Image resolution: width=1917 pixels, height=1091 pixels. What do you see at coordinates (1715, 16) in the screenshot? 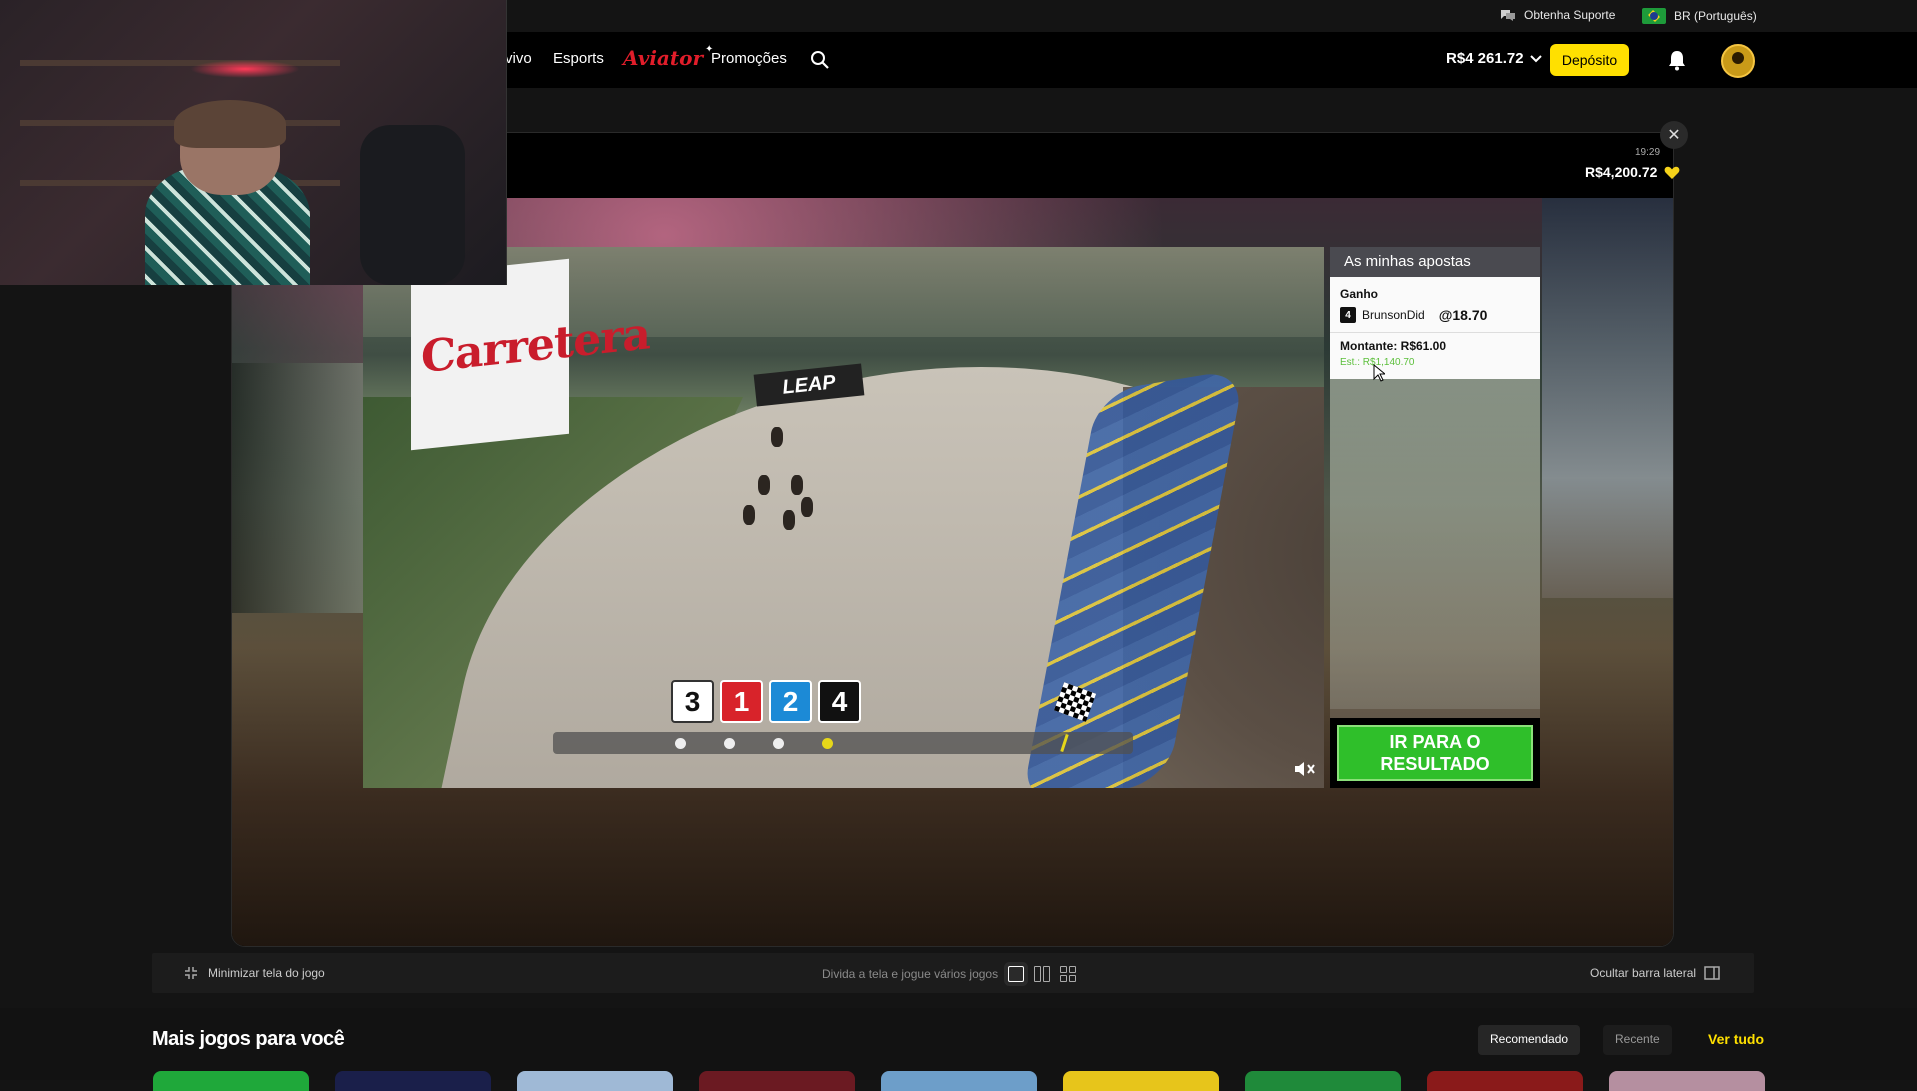
I see `language-label: BR (Português)` at bounding box center [1715, 16].